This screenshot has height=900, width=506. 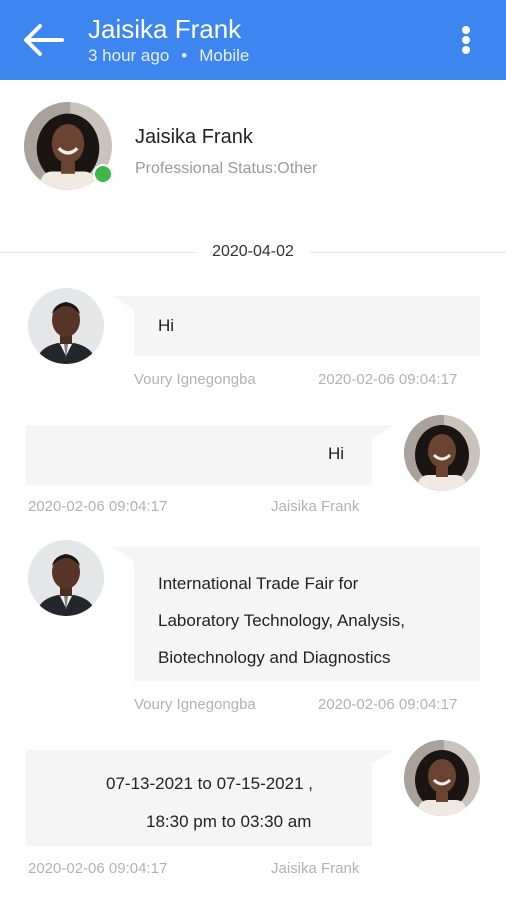 I want to click on back-button, so click(x=44, y=40).